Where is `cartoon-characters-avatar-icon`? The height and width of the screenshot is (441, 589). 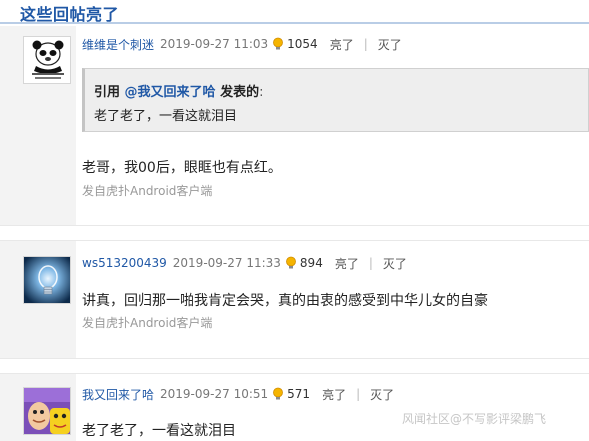 cartoon-characters-avatar-icon is located at coordinates (47, 411).